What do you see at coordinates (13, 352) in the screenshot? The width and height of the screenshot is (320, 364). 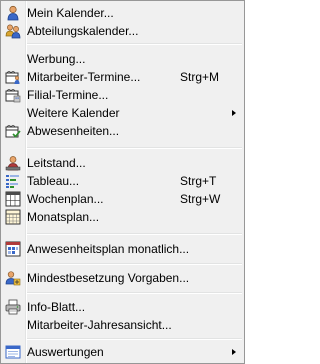 I see `reports-icon` at bounding box center [13, 352].